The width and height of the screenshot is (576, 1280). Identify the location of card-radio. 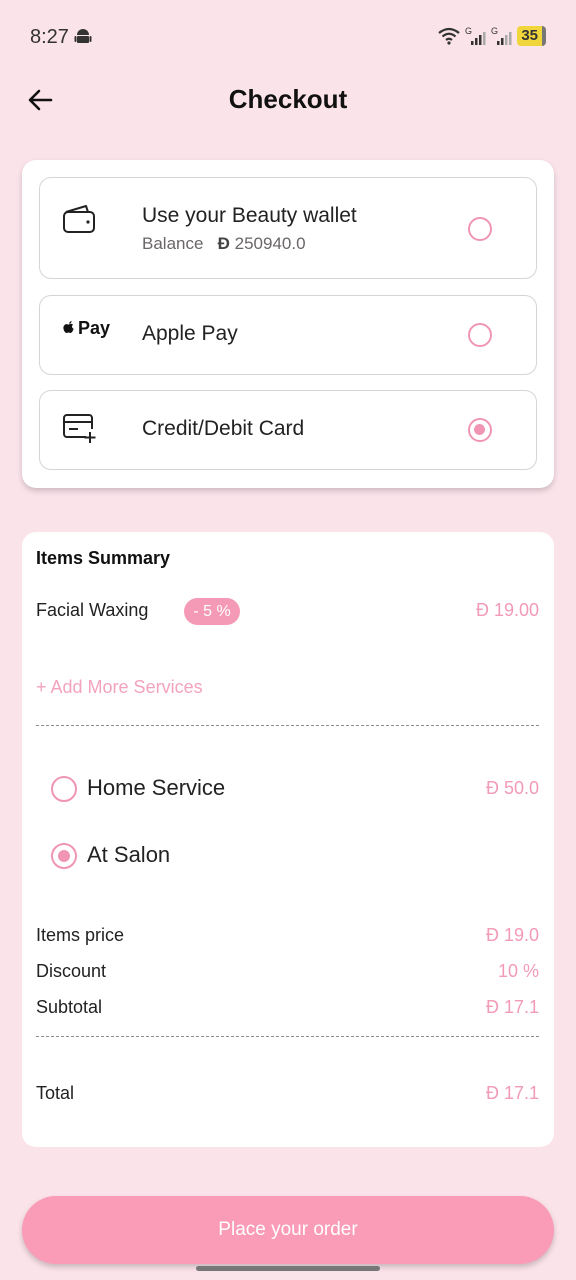
(480, 430).